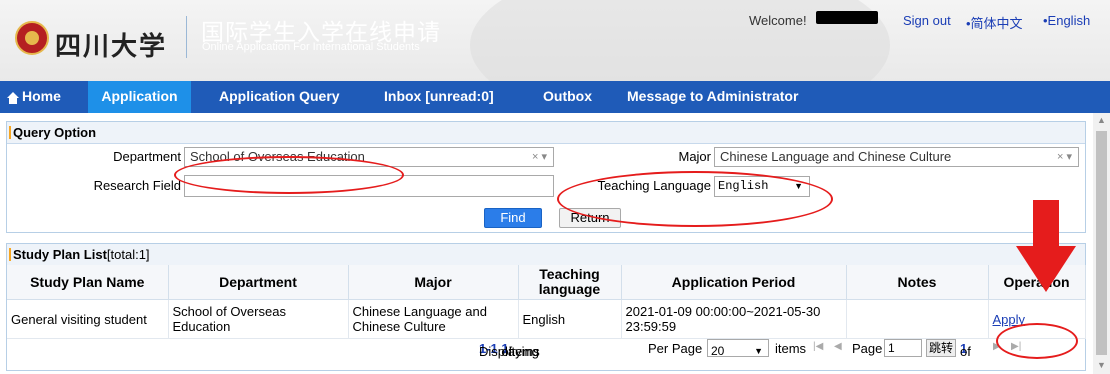 The image size is (1110, 374). I want to click on column-header: Application Period, so click(734, 282).